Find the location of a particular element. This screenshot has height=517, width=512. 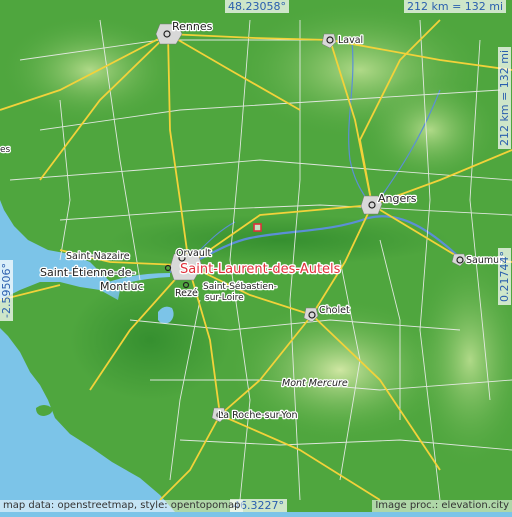

label-saint-etienne-line2: Montluc is located at coordinates (122, 286).